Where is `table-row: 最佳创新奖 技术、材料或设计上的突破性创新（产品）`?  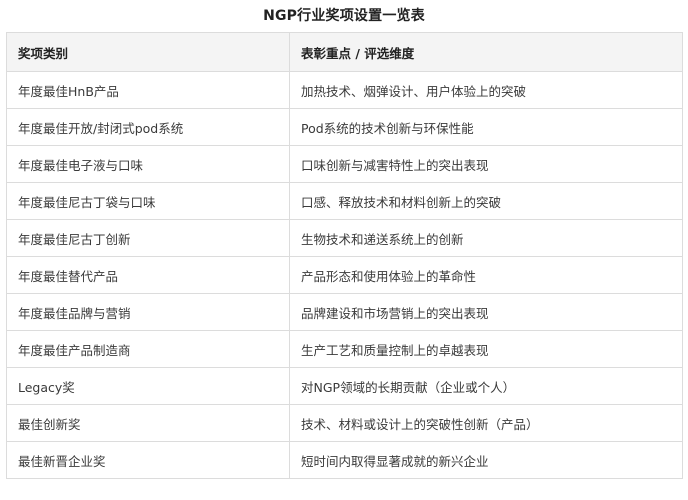
table-row: 最佳创新奖 技术、材料或设计上的突破性创新（产品） is located at coordinates (344, 423).